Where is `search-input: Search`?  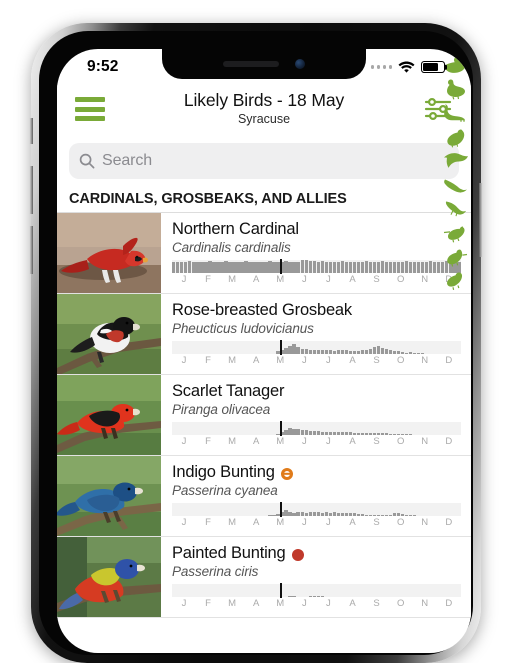 search-input: Search is located at coordinates (264, 161).